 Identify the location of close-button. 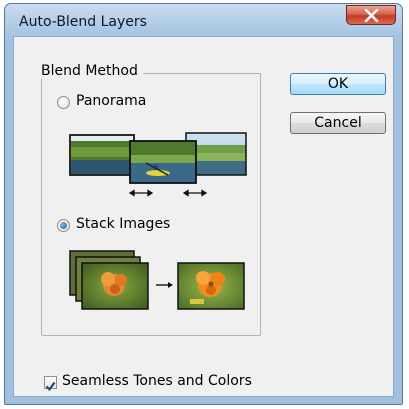
(371, 15).